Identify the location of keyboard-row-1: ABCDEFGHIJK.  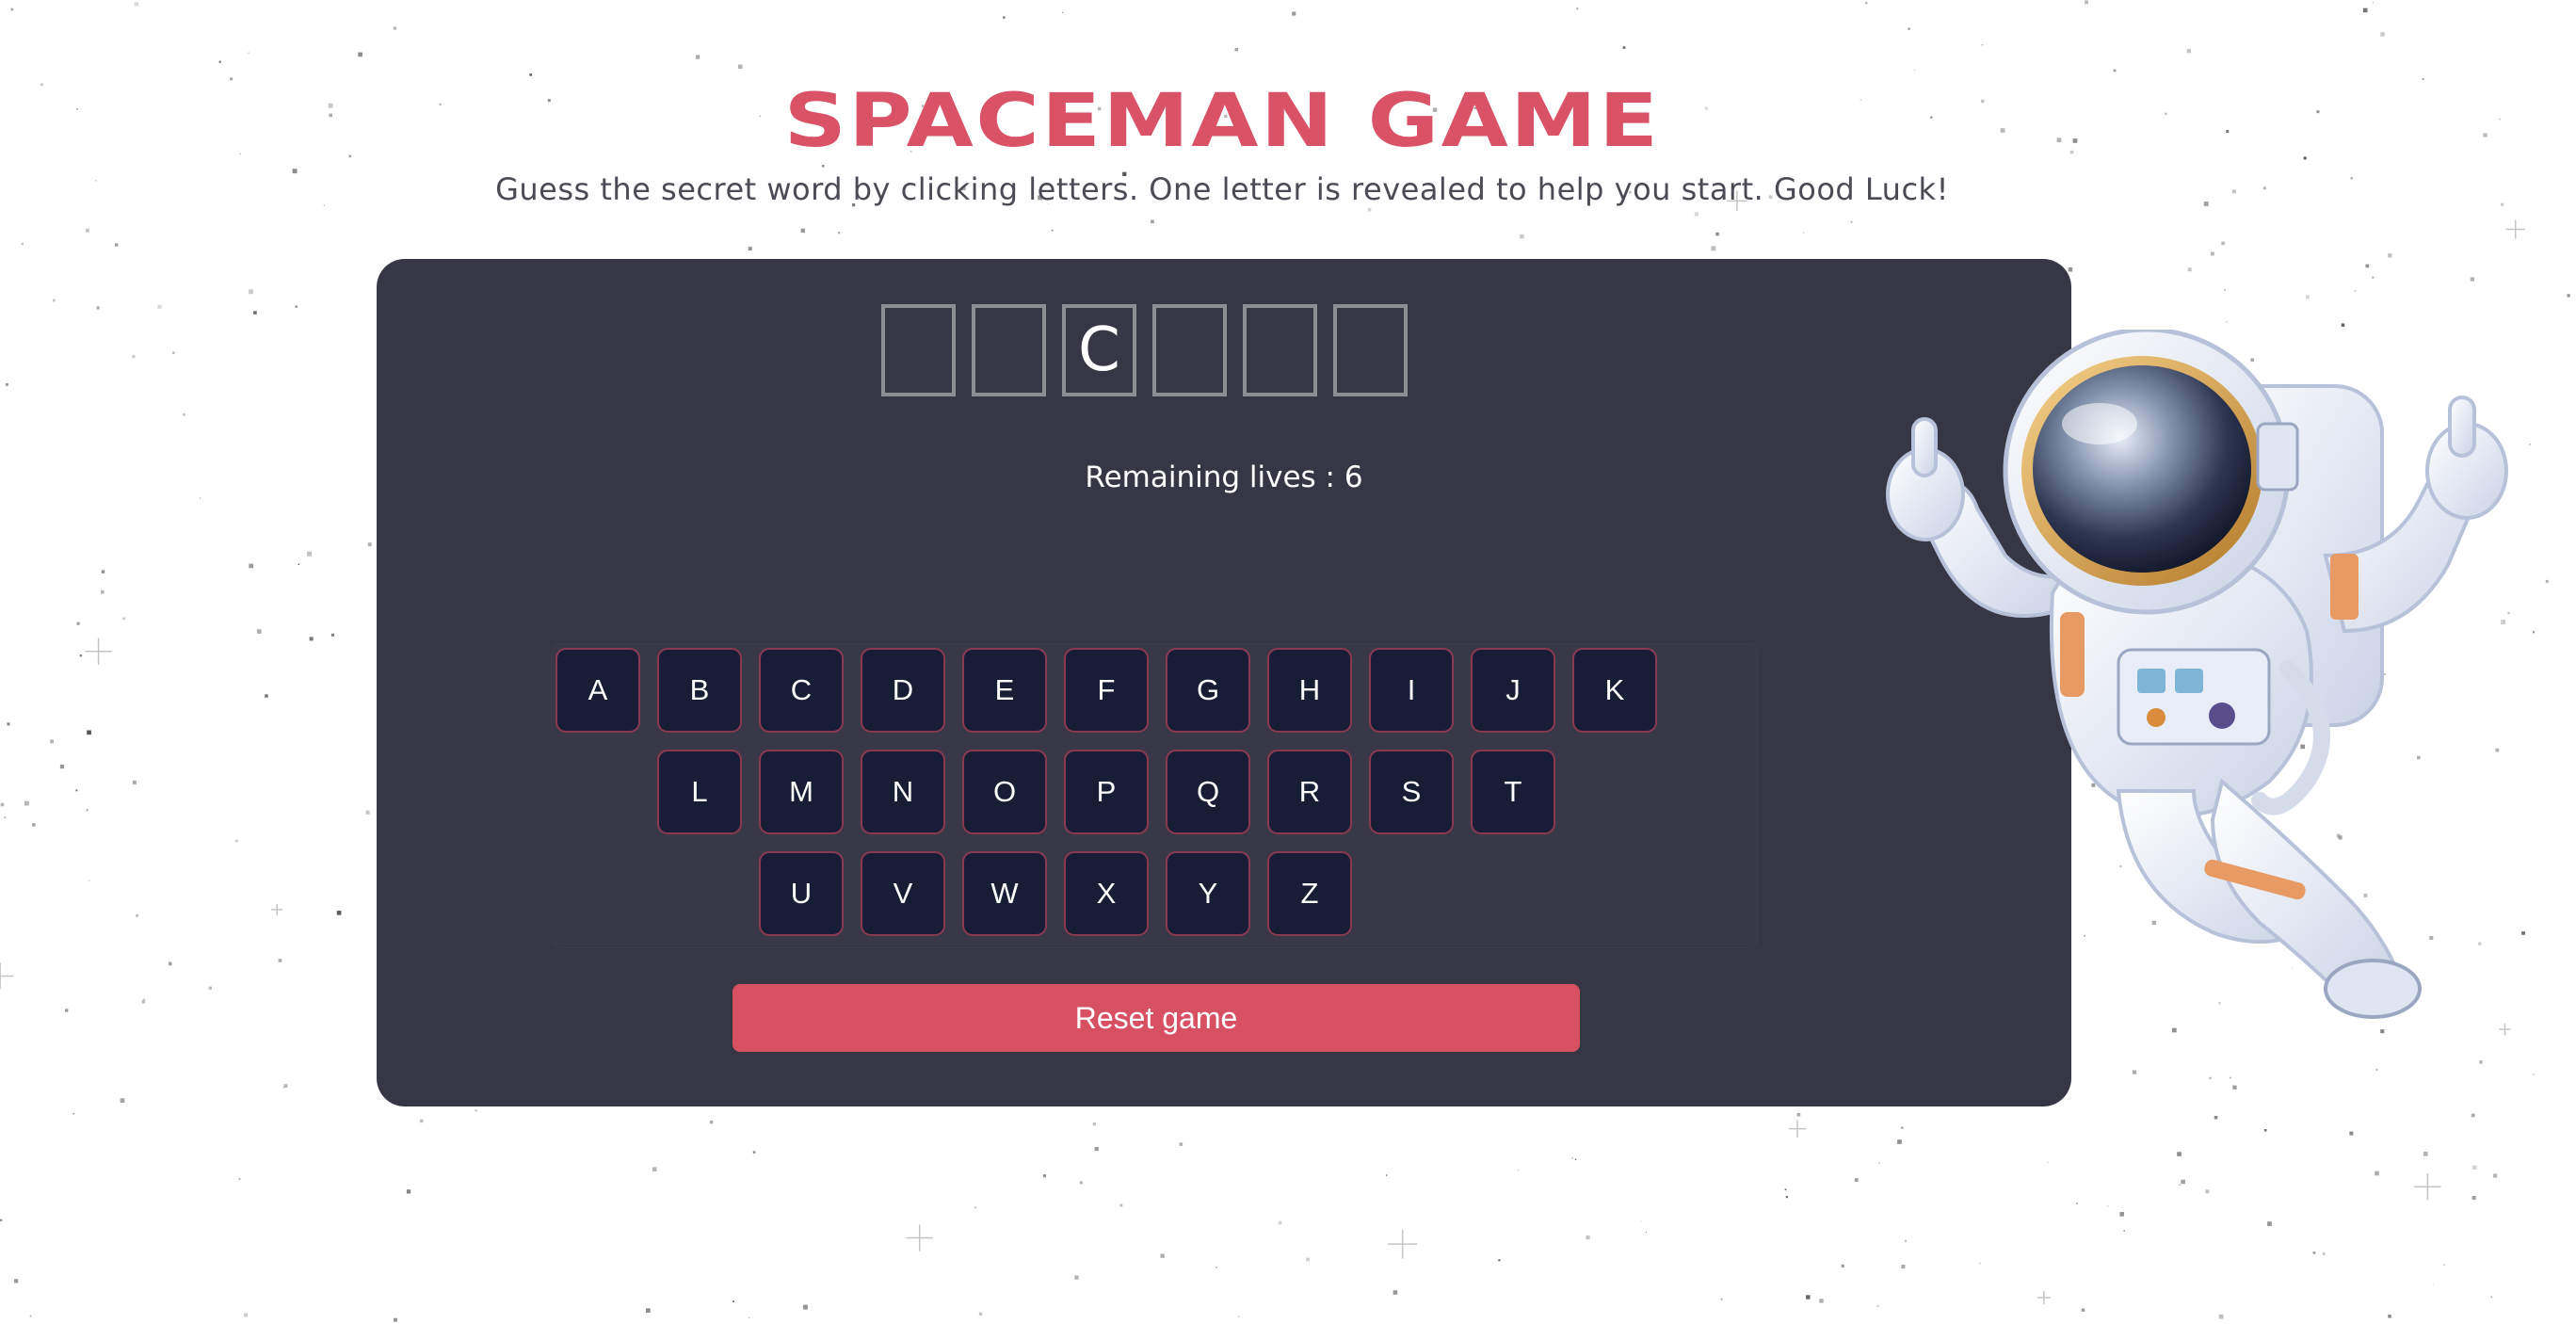
(1106, 690).